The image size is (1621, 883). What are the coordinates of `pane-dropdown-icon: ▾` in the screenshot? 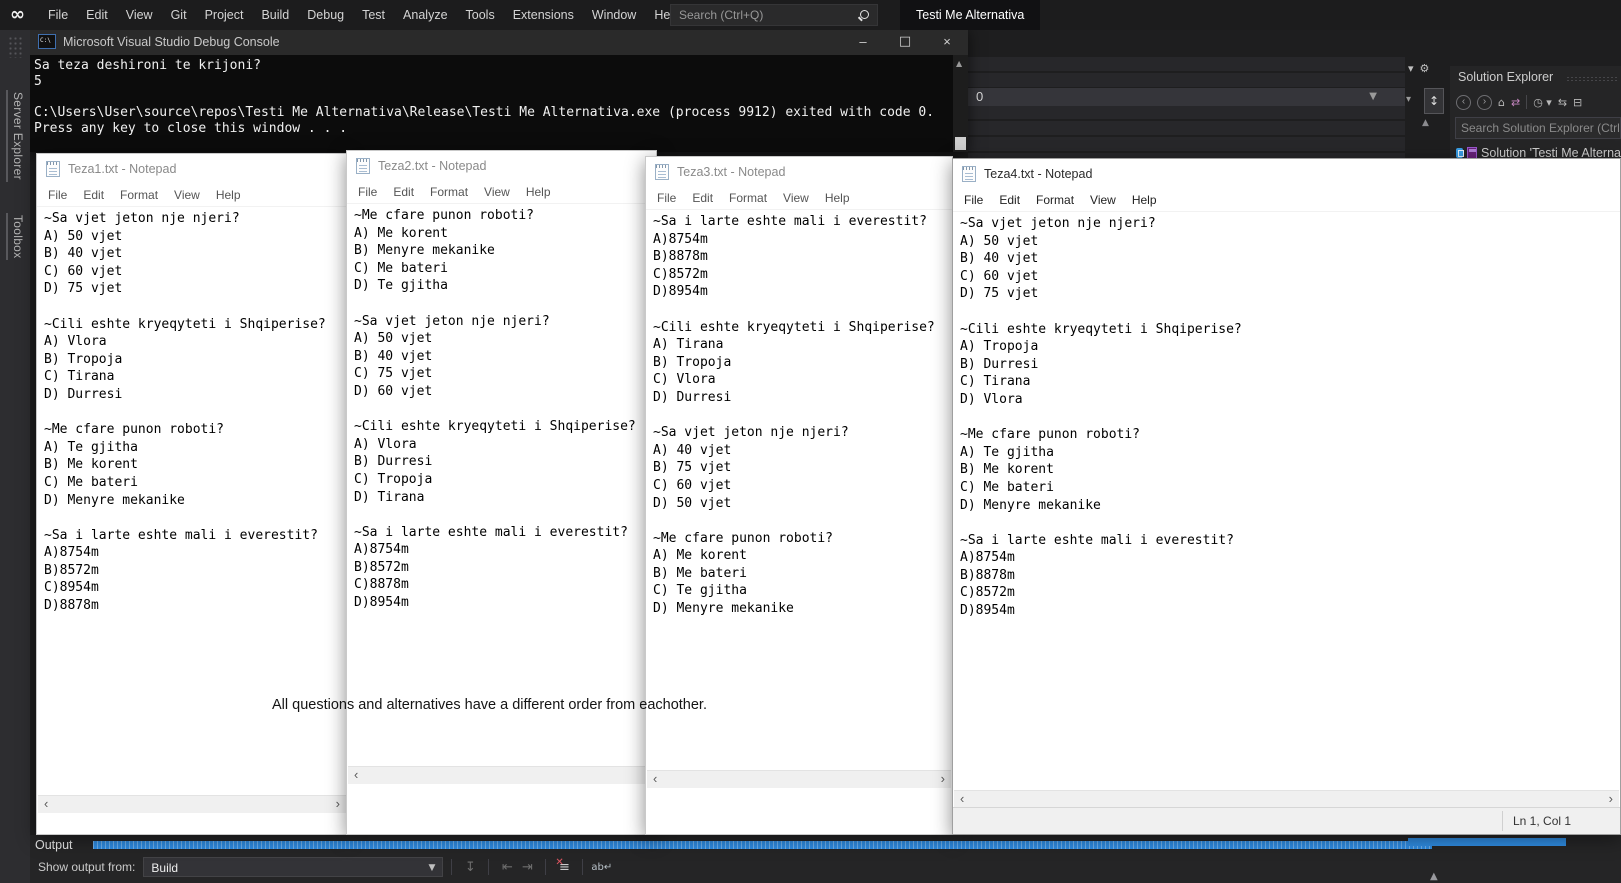 It's located at (1414, 68).